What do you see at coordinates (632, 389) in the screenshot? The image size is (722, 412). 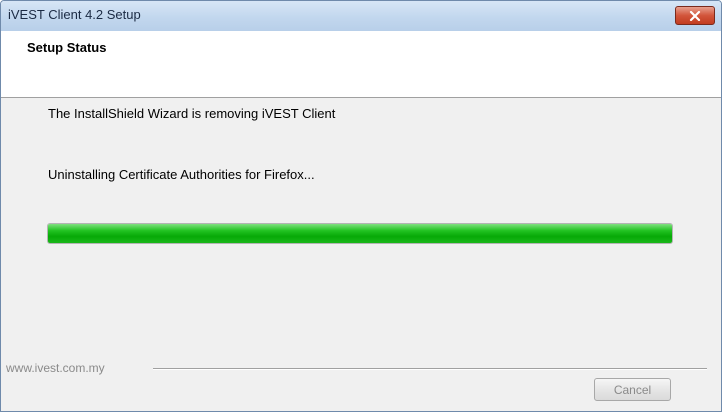 I see `cancel-button: Cancel` at bounding box center [632, 389].